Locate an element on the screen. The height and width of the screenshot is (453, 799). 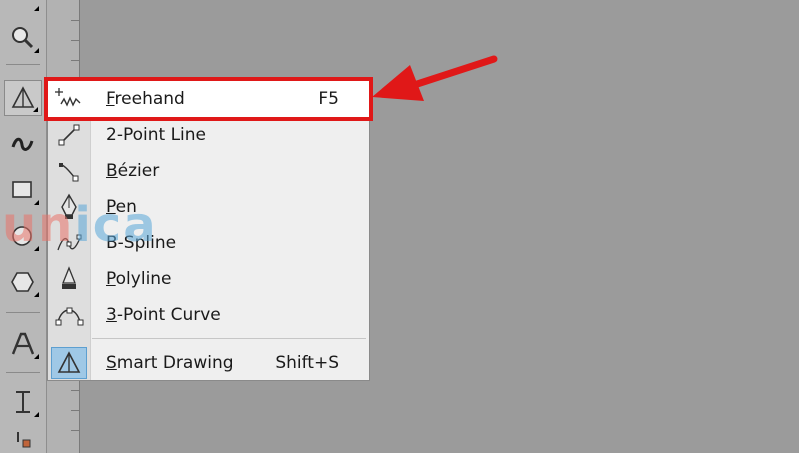
smart-drawing-icon is located at coordinates (69, 363).